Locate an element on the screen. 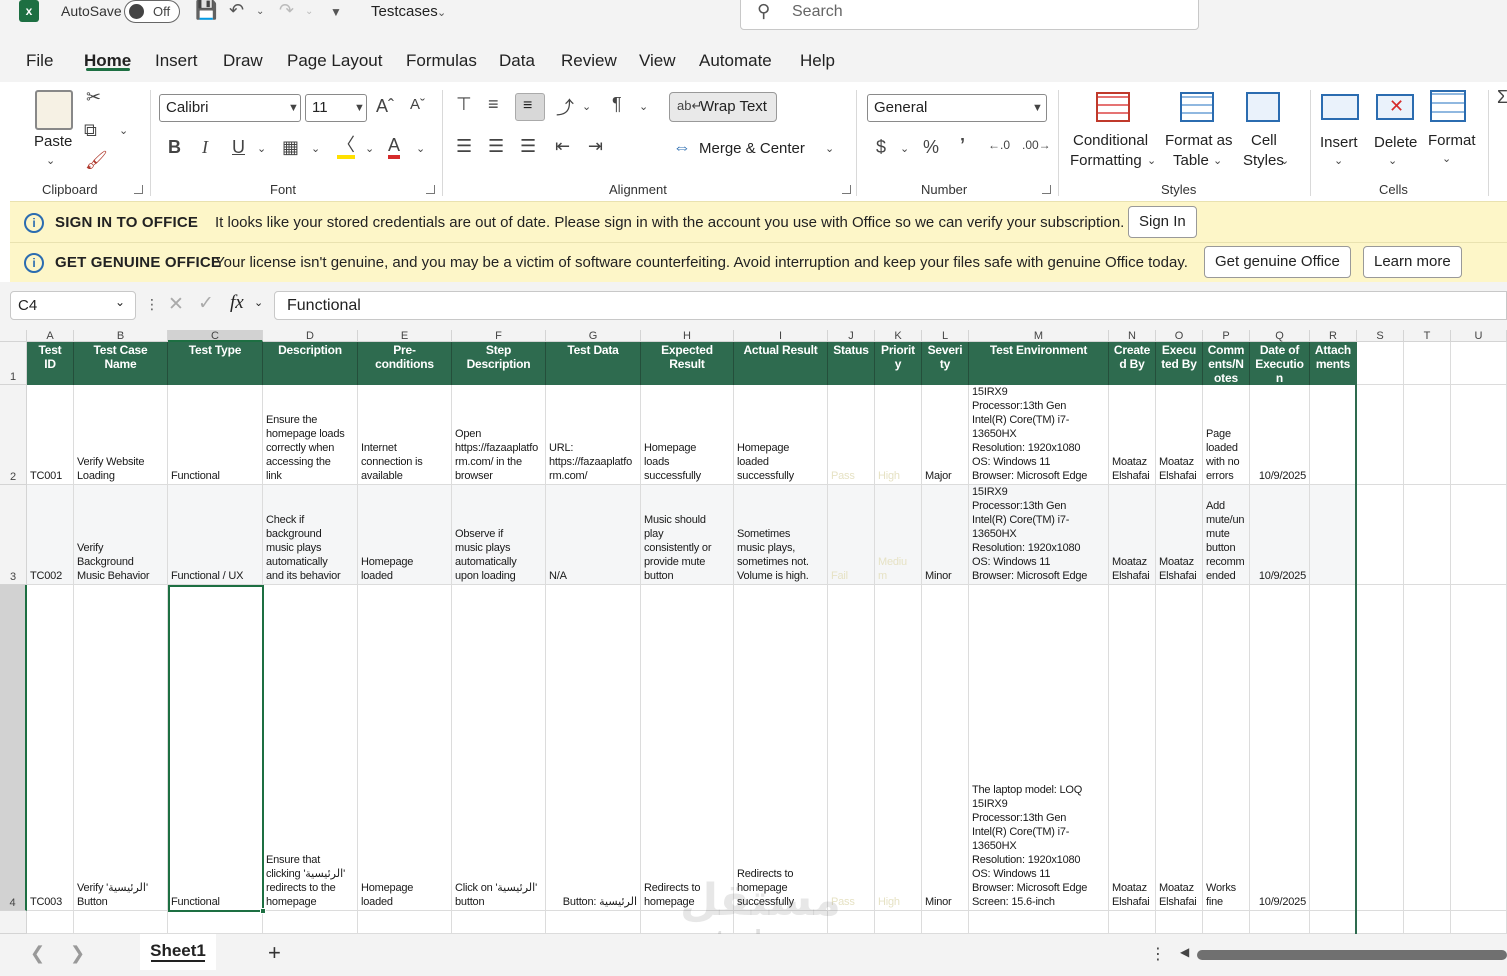 The width and height of the screenshot is (1507, 976). tab-help: Help is located at coordinates (817, 61).